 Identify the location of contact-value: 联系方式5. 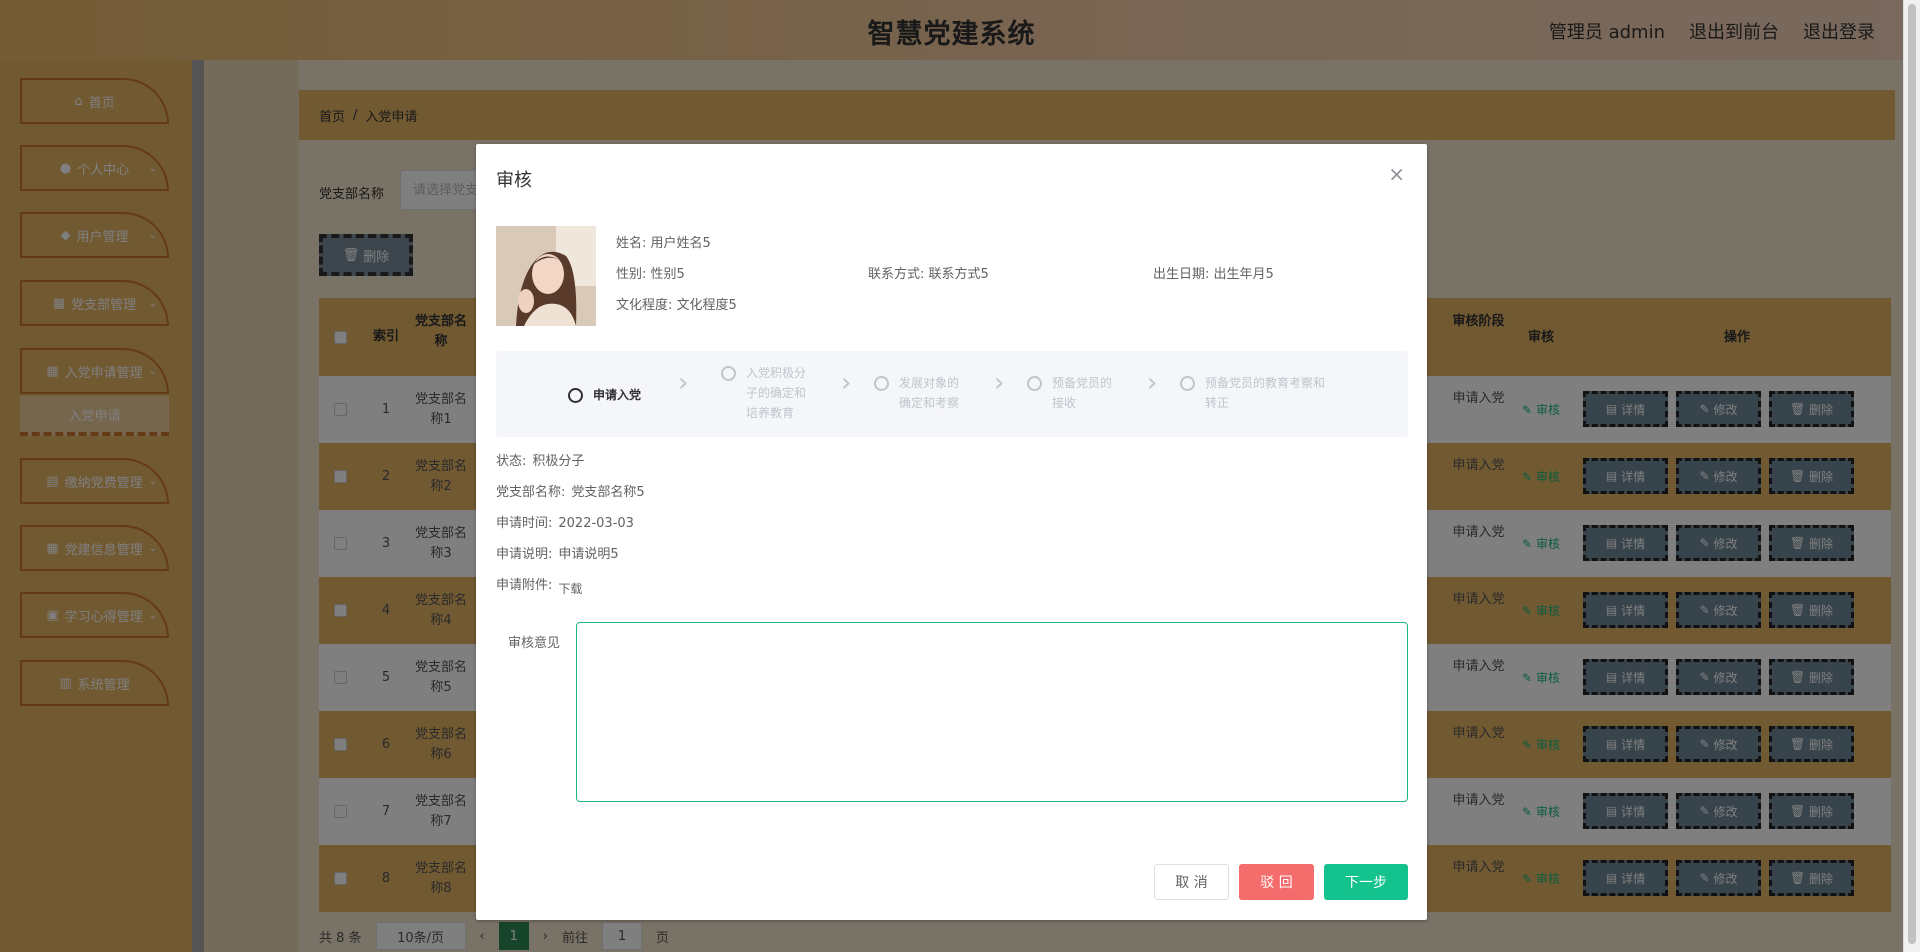
(958, 274).